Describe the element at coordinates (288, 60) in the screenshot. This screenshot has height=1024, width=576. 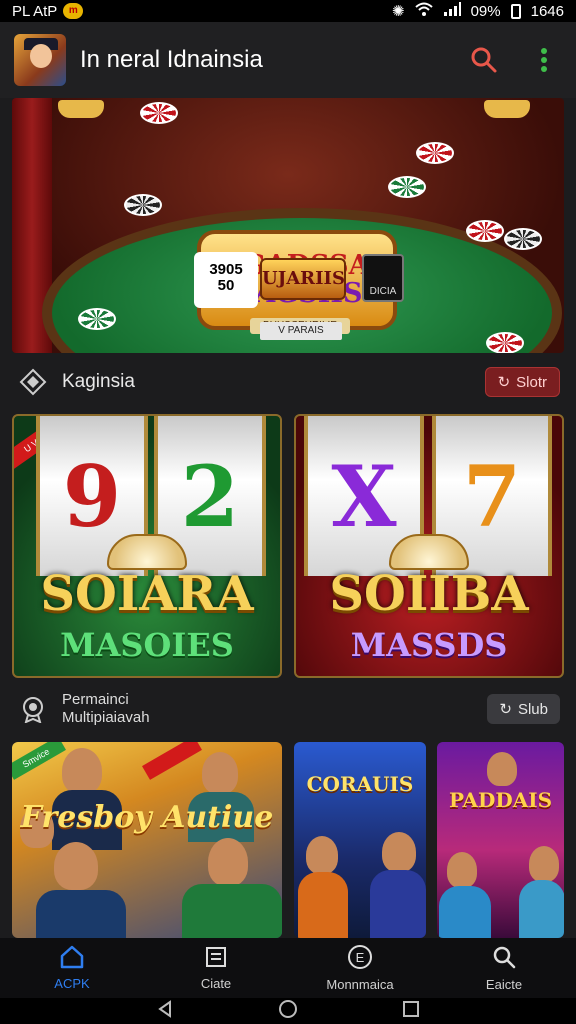
I see `app-bar: In neral Idnainsia` at that location.